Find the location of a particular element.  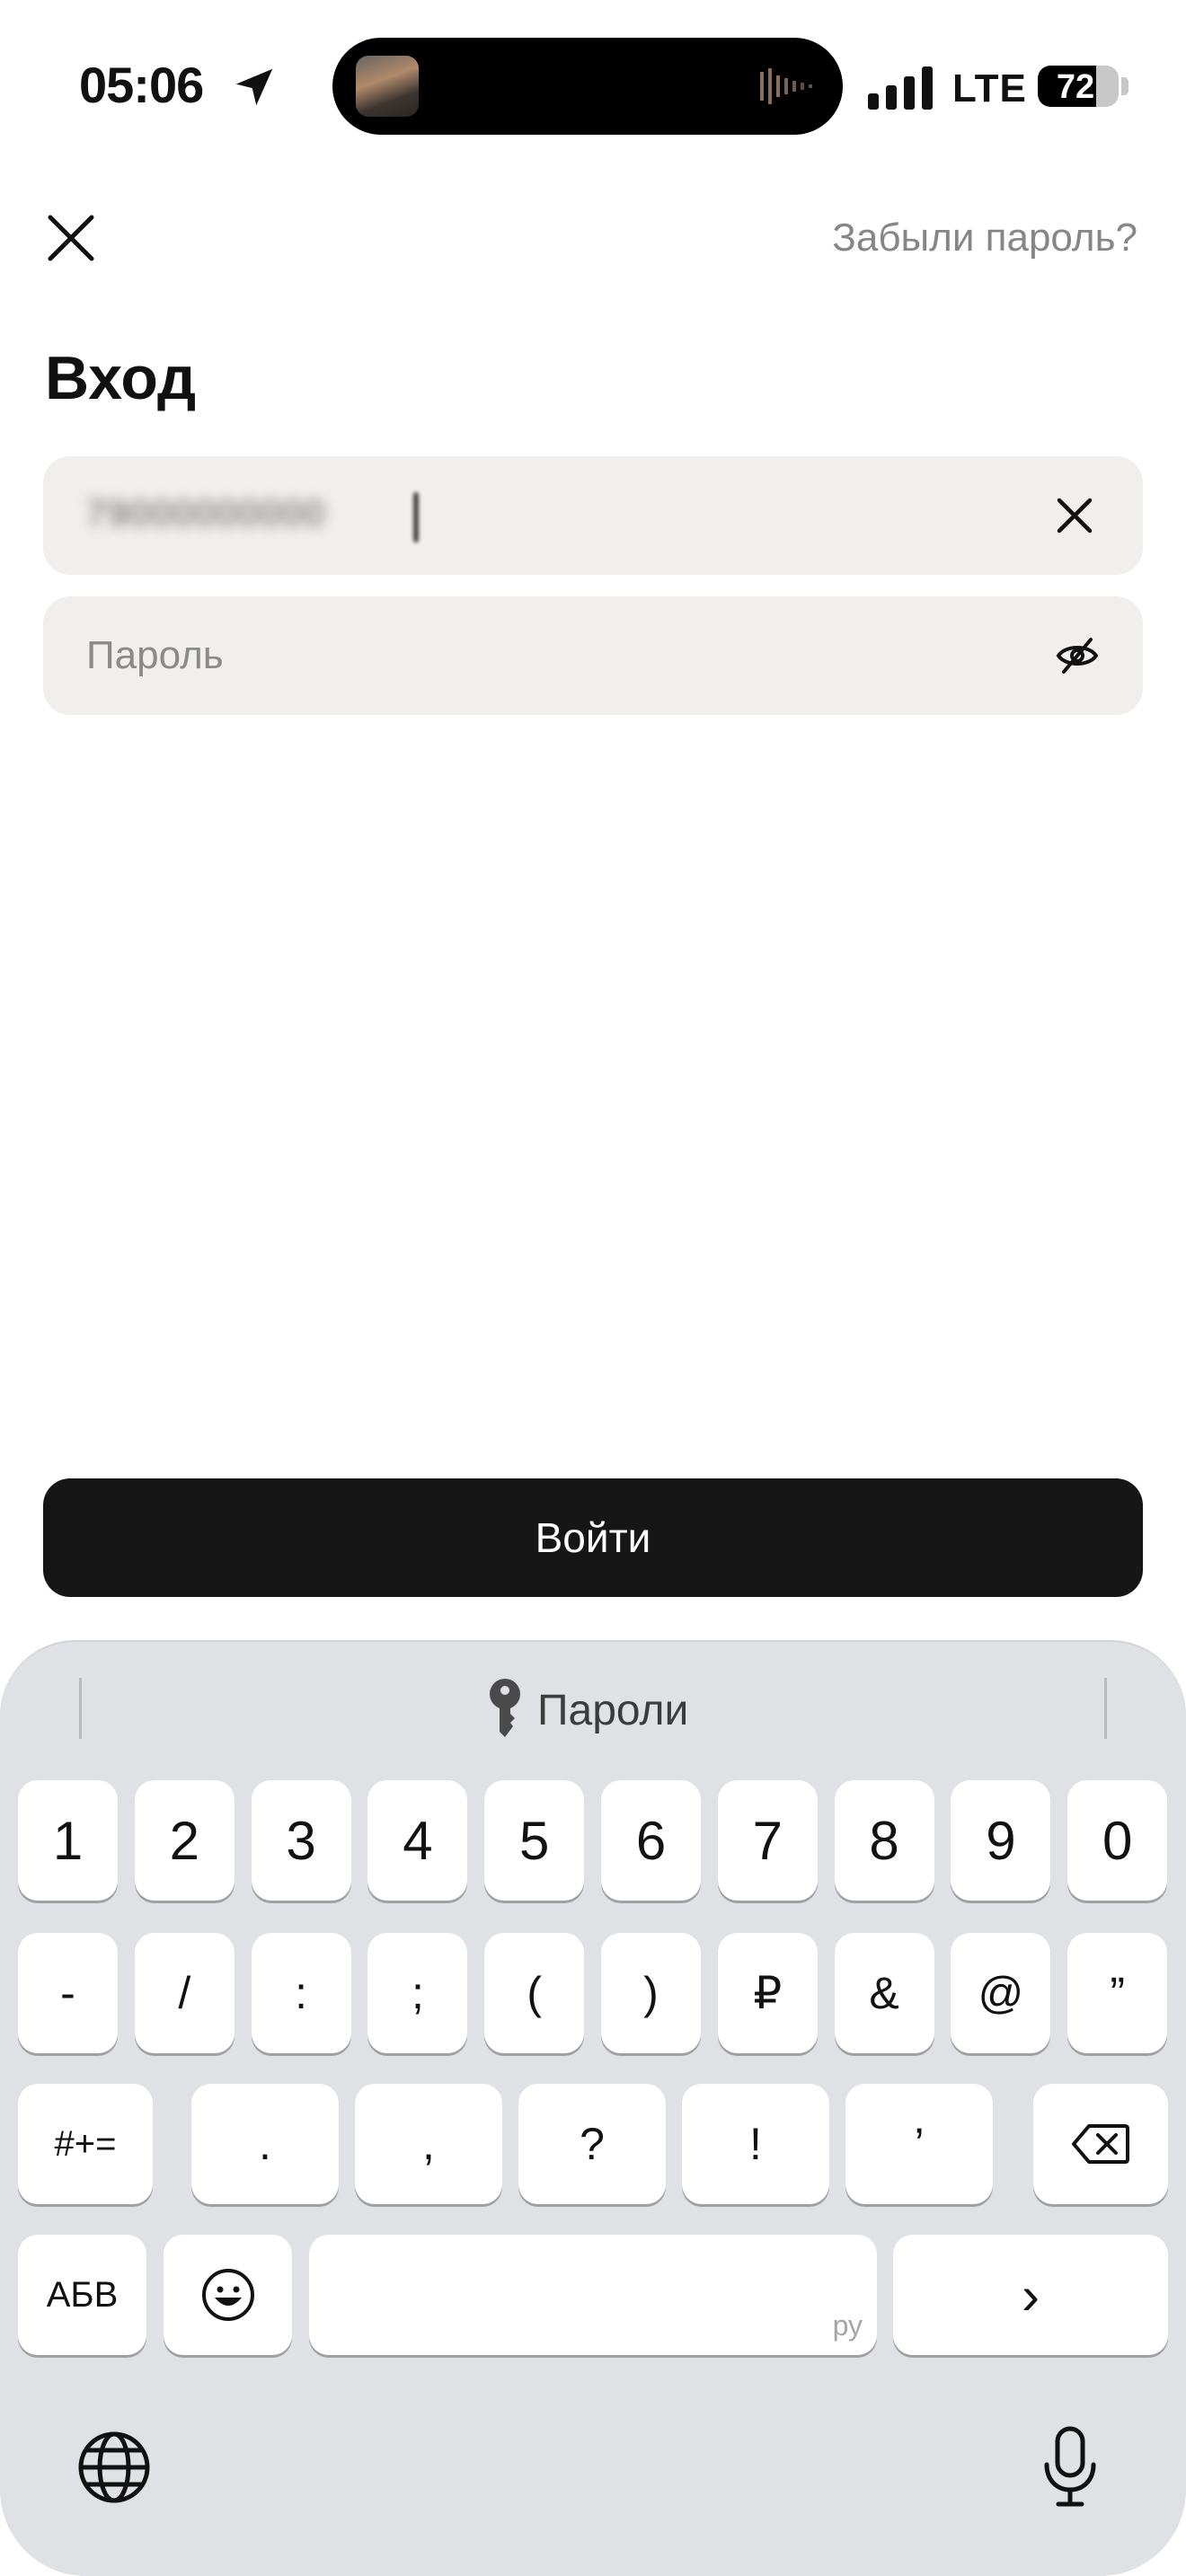

passwords-suggestion: Пароли is located at coordinates (586, 1710).